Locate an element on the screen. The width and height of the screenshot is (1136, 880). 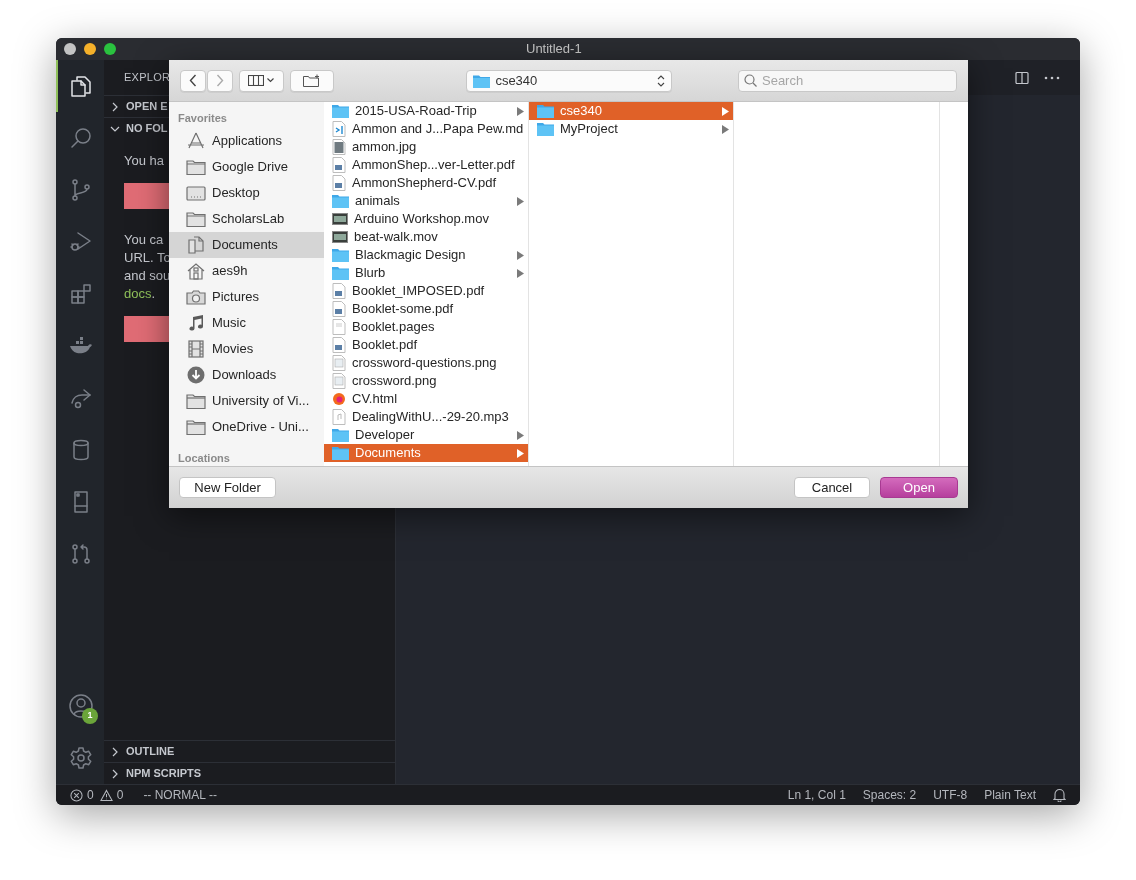
file-row: beat-walk.mov is located at coordinates (426, 237).